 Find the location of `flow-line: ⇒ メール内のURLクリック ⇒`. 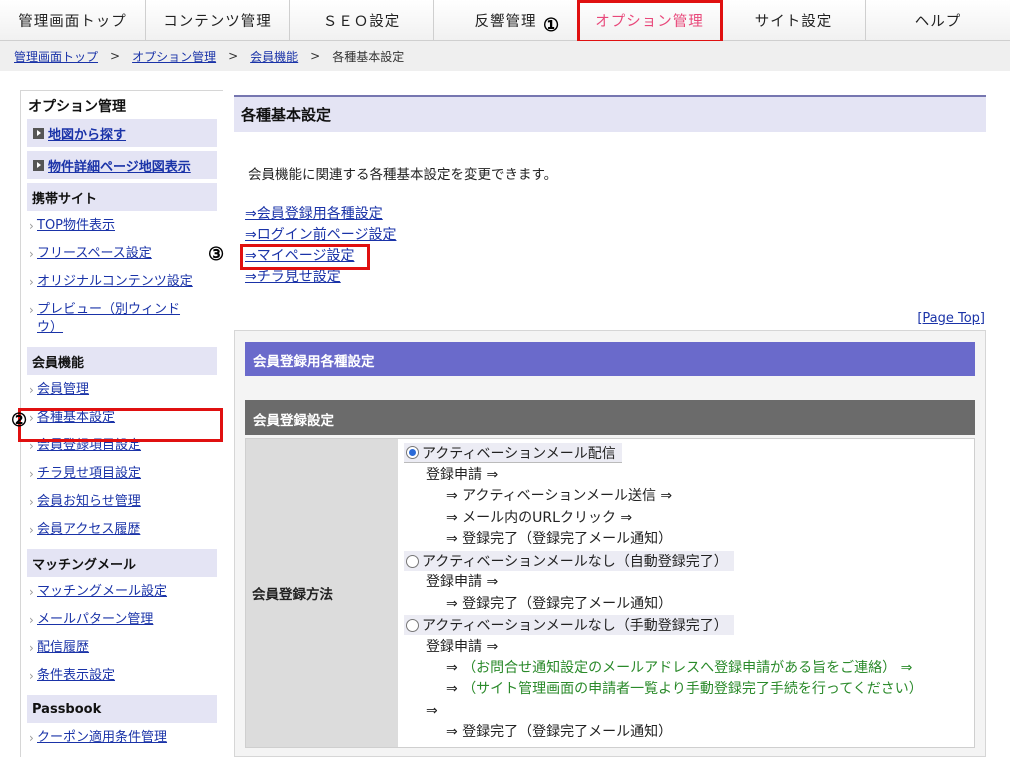

flow-line: ⇒ メール内のURLクリック ⇒ is located at coordinates (539, 518).